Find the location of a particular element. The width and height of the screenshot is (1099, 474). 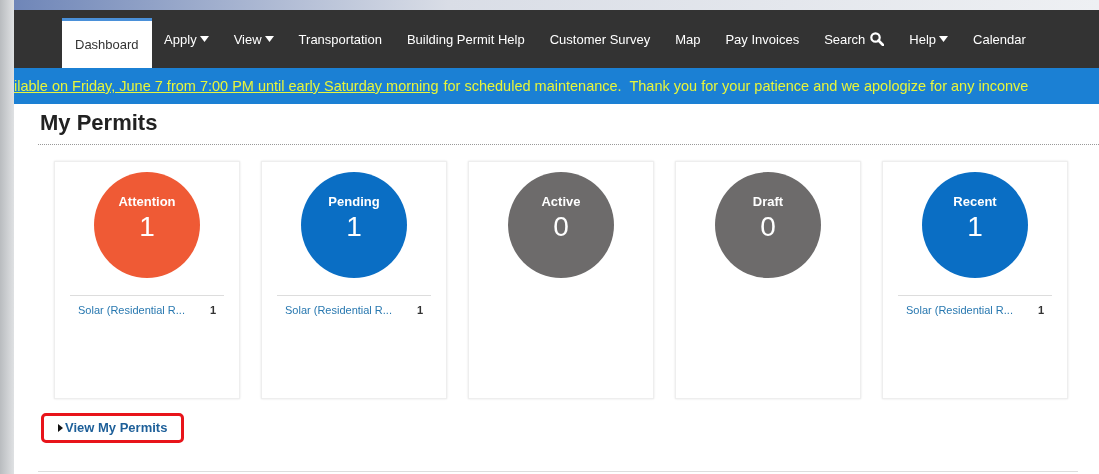

triangle-icon is located at coordinates (60, 427).